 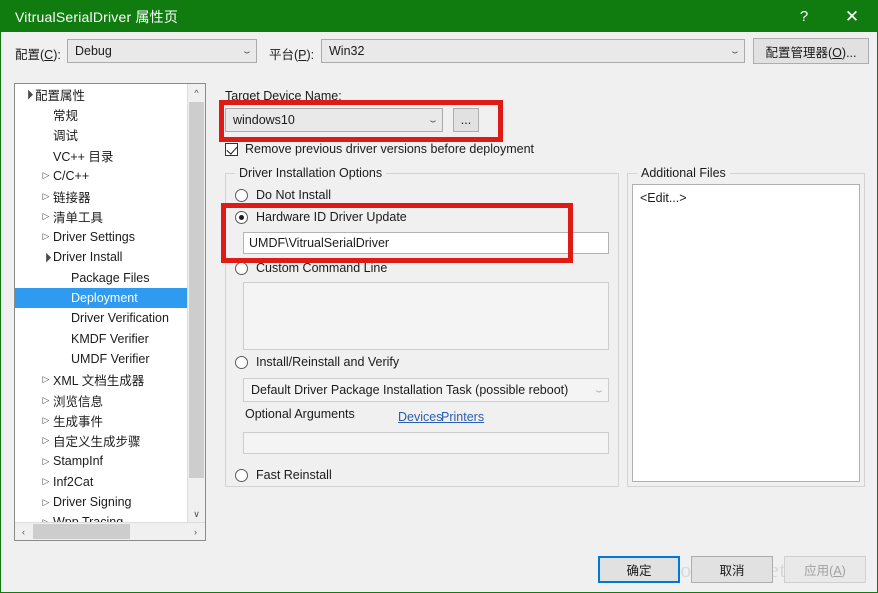 What do you see at coordinates (462, 417) in the screenshot?
I see `printers-link: Printers` at bounding box center [462, 417].